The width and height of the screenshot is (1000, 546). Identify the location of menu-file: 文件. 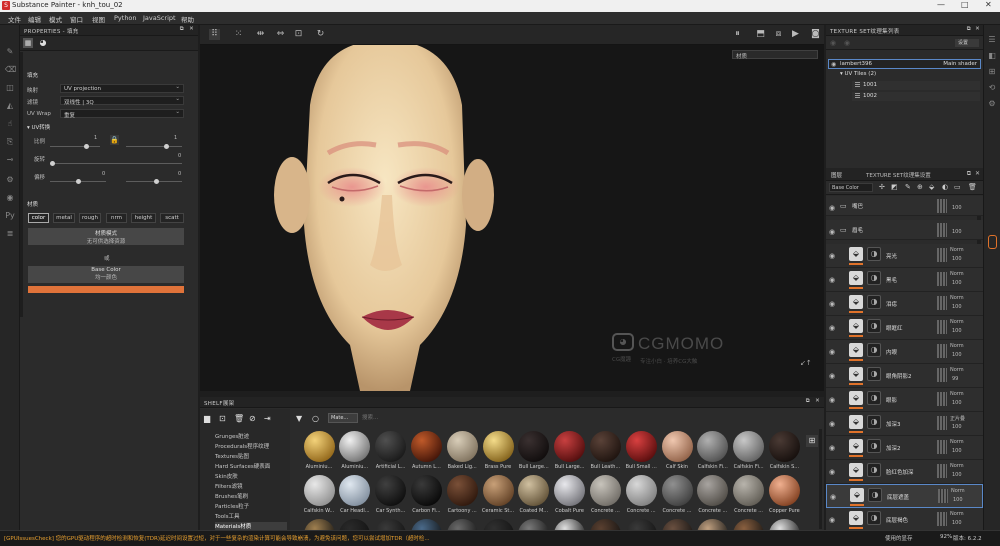
(14, 19).